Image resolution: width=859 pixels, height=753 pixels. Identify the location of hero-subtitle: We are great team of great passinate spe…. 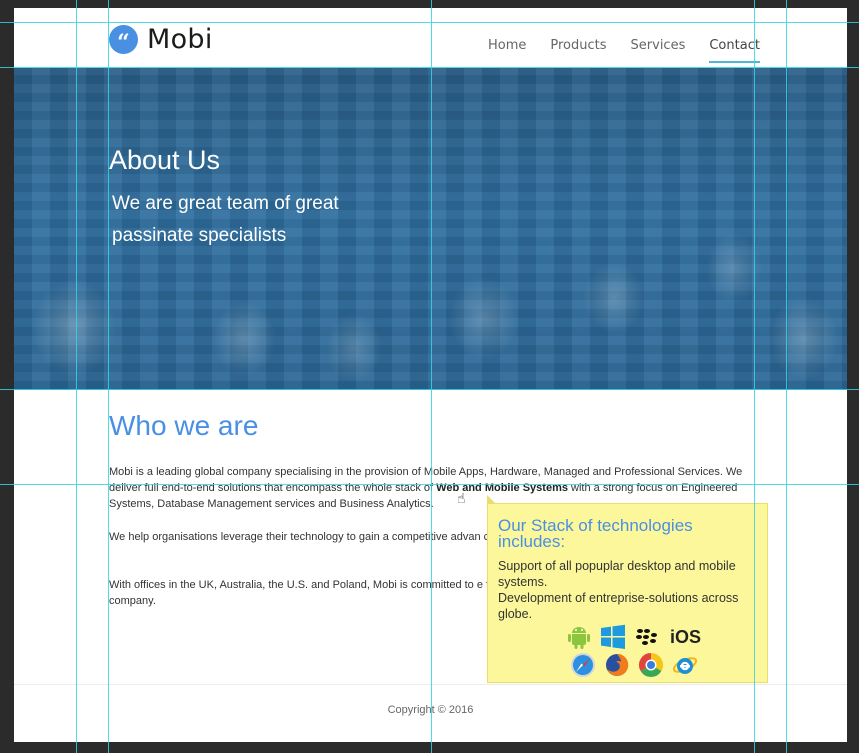
(225, 219).